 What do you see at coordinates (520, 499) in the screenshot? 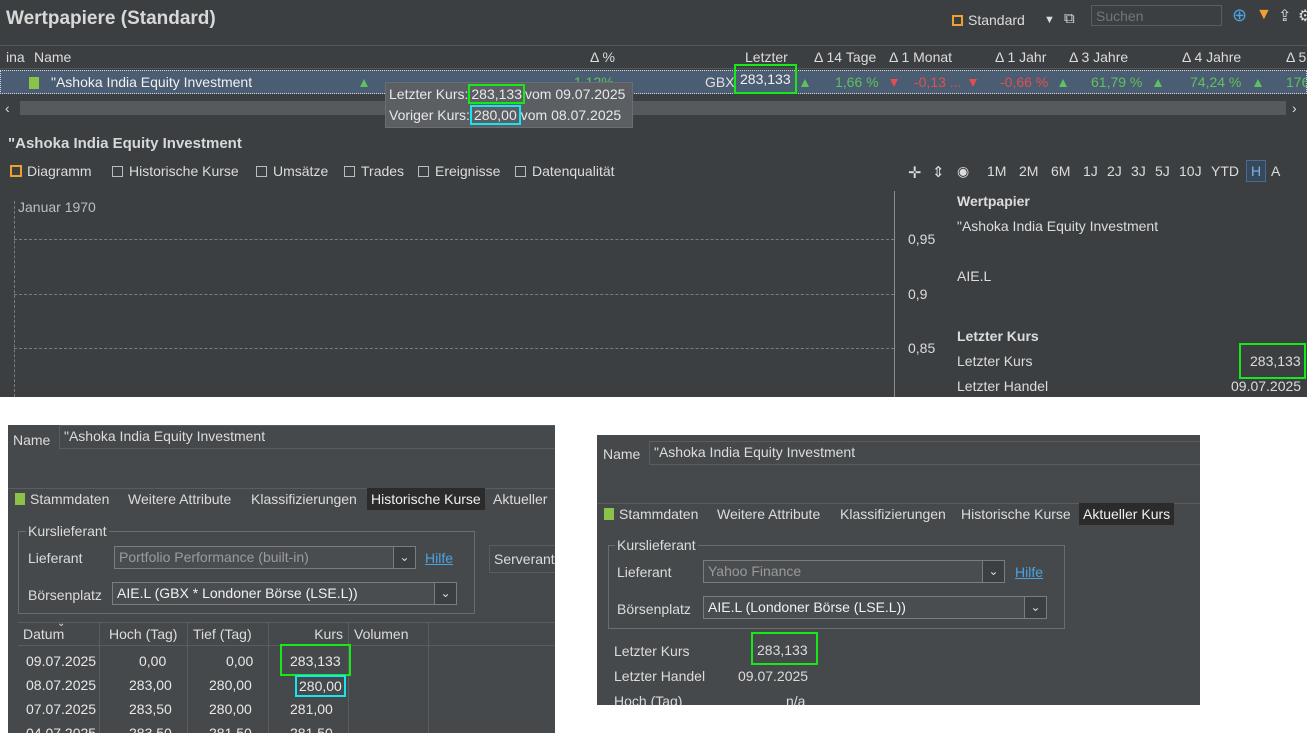
I see `tab-aktueller: Aktueller` at bounding box center [520, 499].